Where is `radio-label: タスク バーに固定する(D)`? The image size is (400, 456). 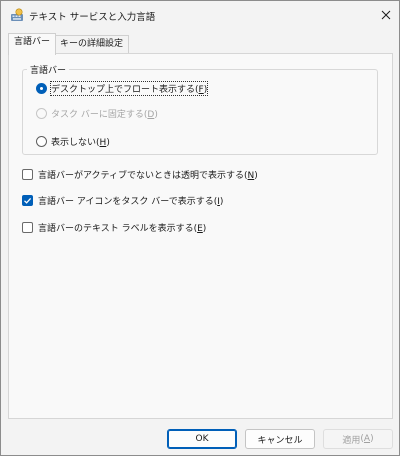 radio-label: タスク バーに固定する(D) is located at coordinates (104, 115).